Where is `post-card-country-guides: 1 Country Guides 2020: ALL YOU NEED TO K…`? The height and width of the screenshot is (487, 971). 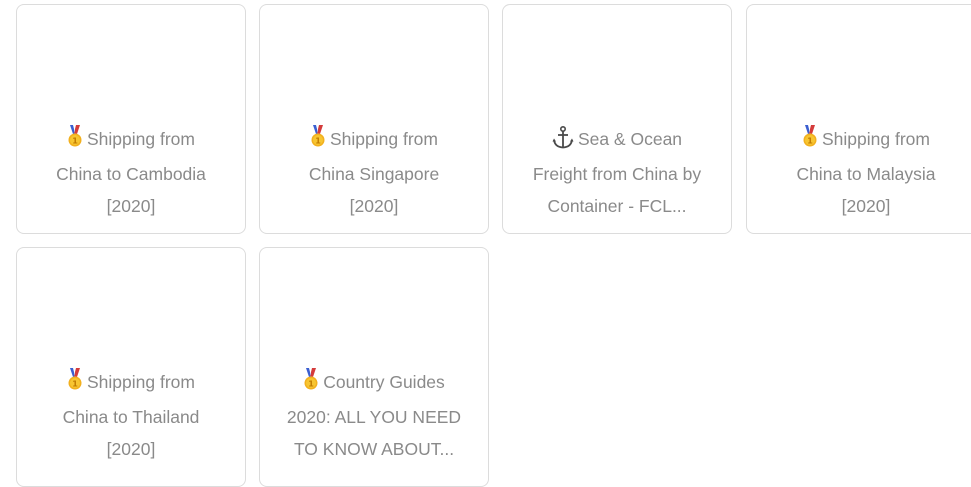 post-card-country-guides: 1 Country Guides 2020: ALL YOU NEED TO K… is located at coordinates (374, 367).